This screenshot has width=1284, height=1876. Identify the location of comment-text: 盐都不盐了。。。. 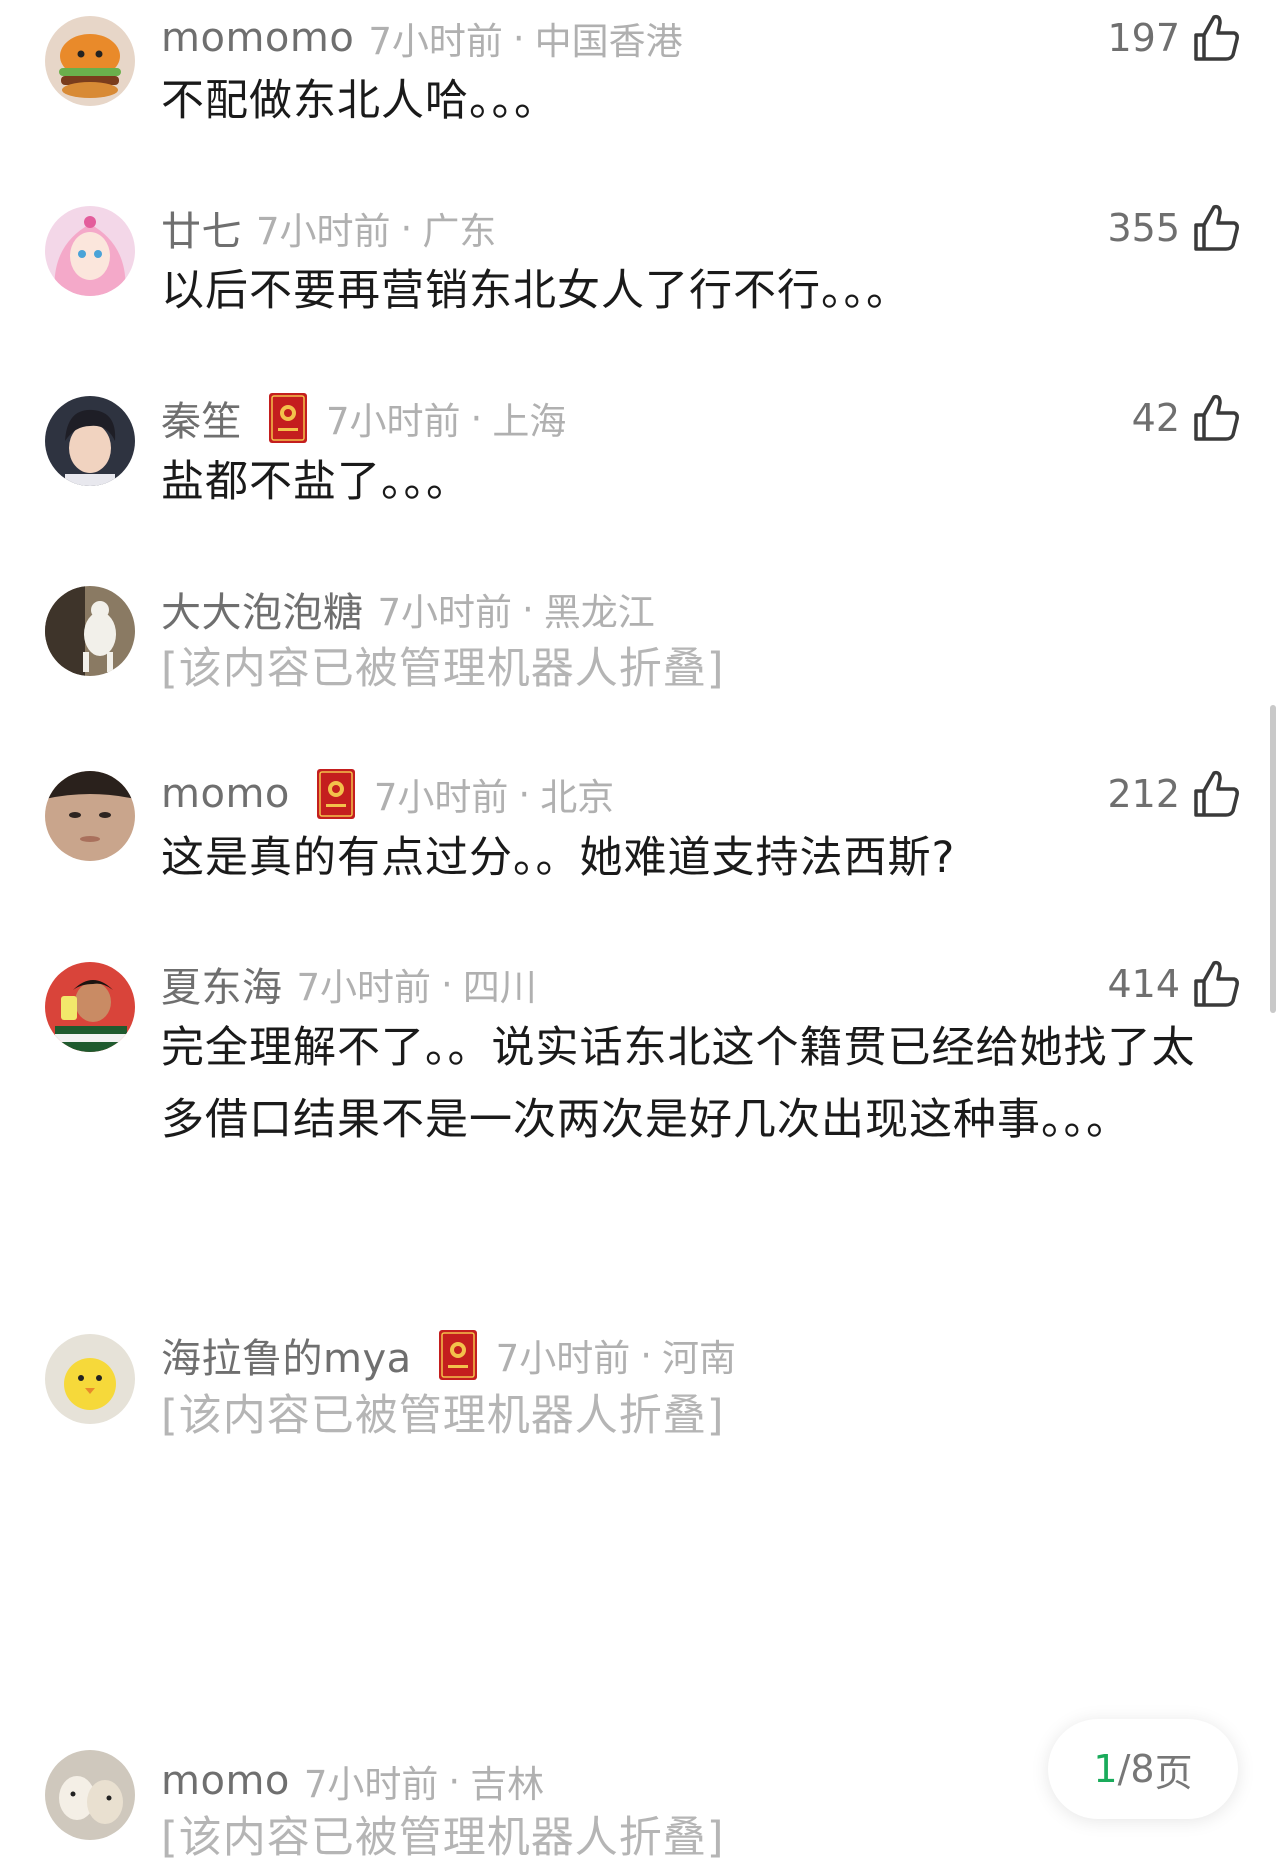
(315, 482).